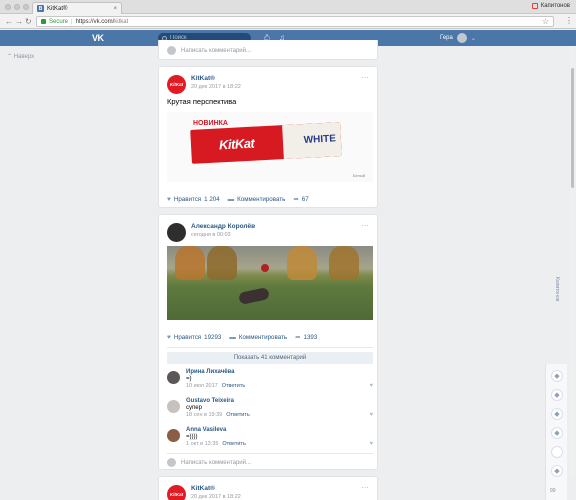 Image resolution: width=576 pixels, height=500 pixels. I want to click on browser-tab: B KitKat® ×, so click(77, 8).